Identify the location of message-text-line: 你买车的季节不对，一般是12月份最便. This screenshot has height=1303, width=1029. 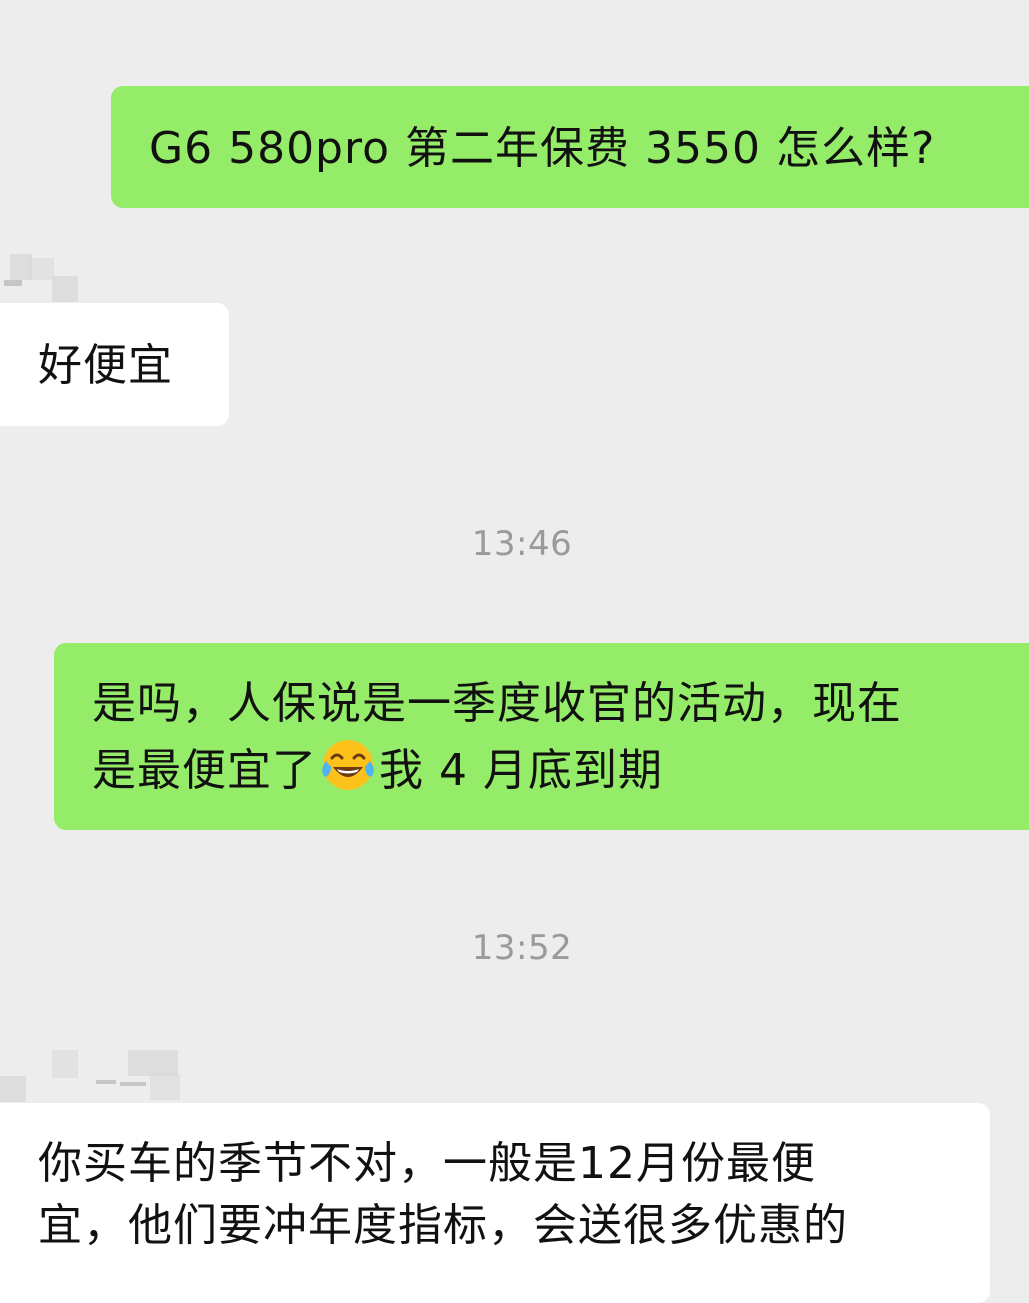
(427, 1163).